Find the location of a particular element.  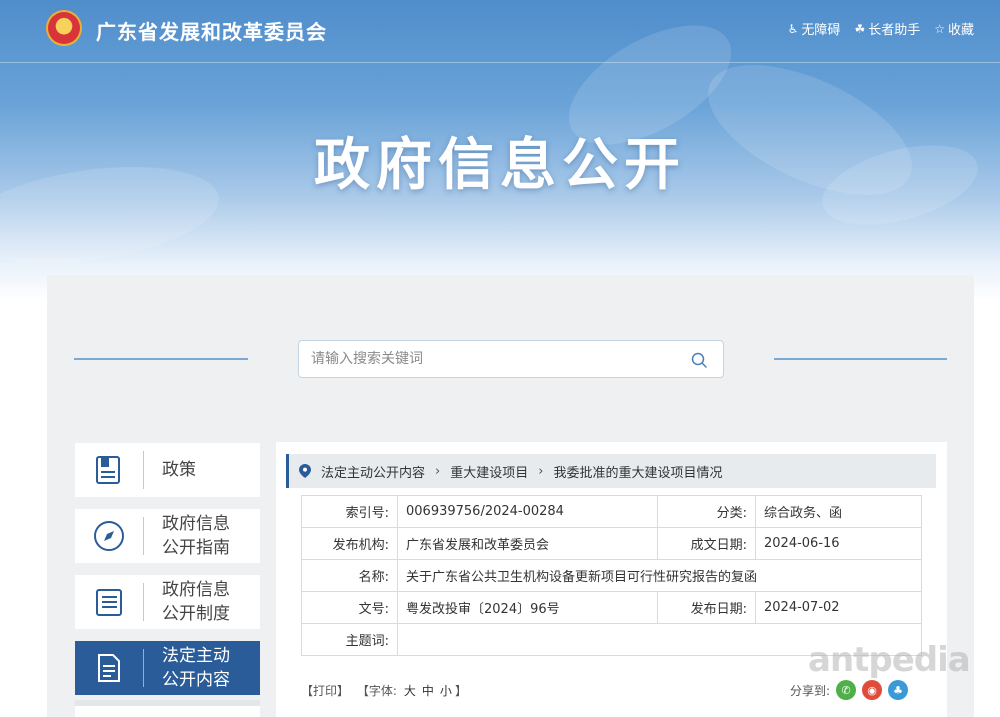

category-label: 分类: is located at coordinates (706, 511).